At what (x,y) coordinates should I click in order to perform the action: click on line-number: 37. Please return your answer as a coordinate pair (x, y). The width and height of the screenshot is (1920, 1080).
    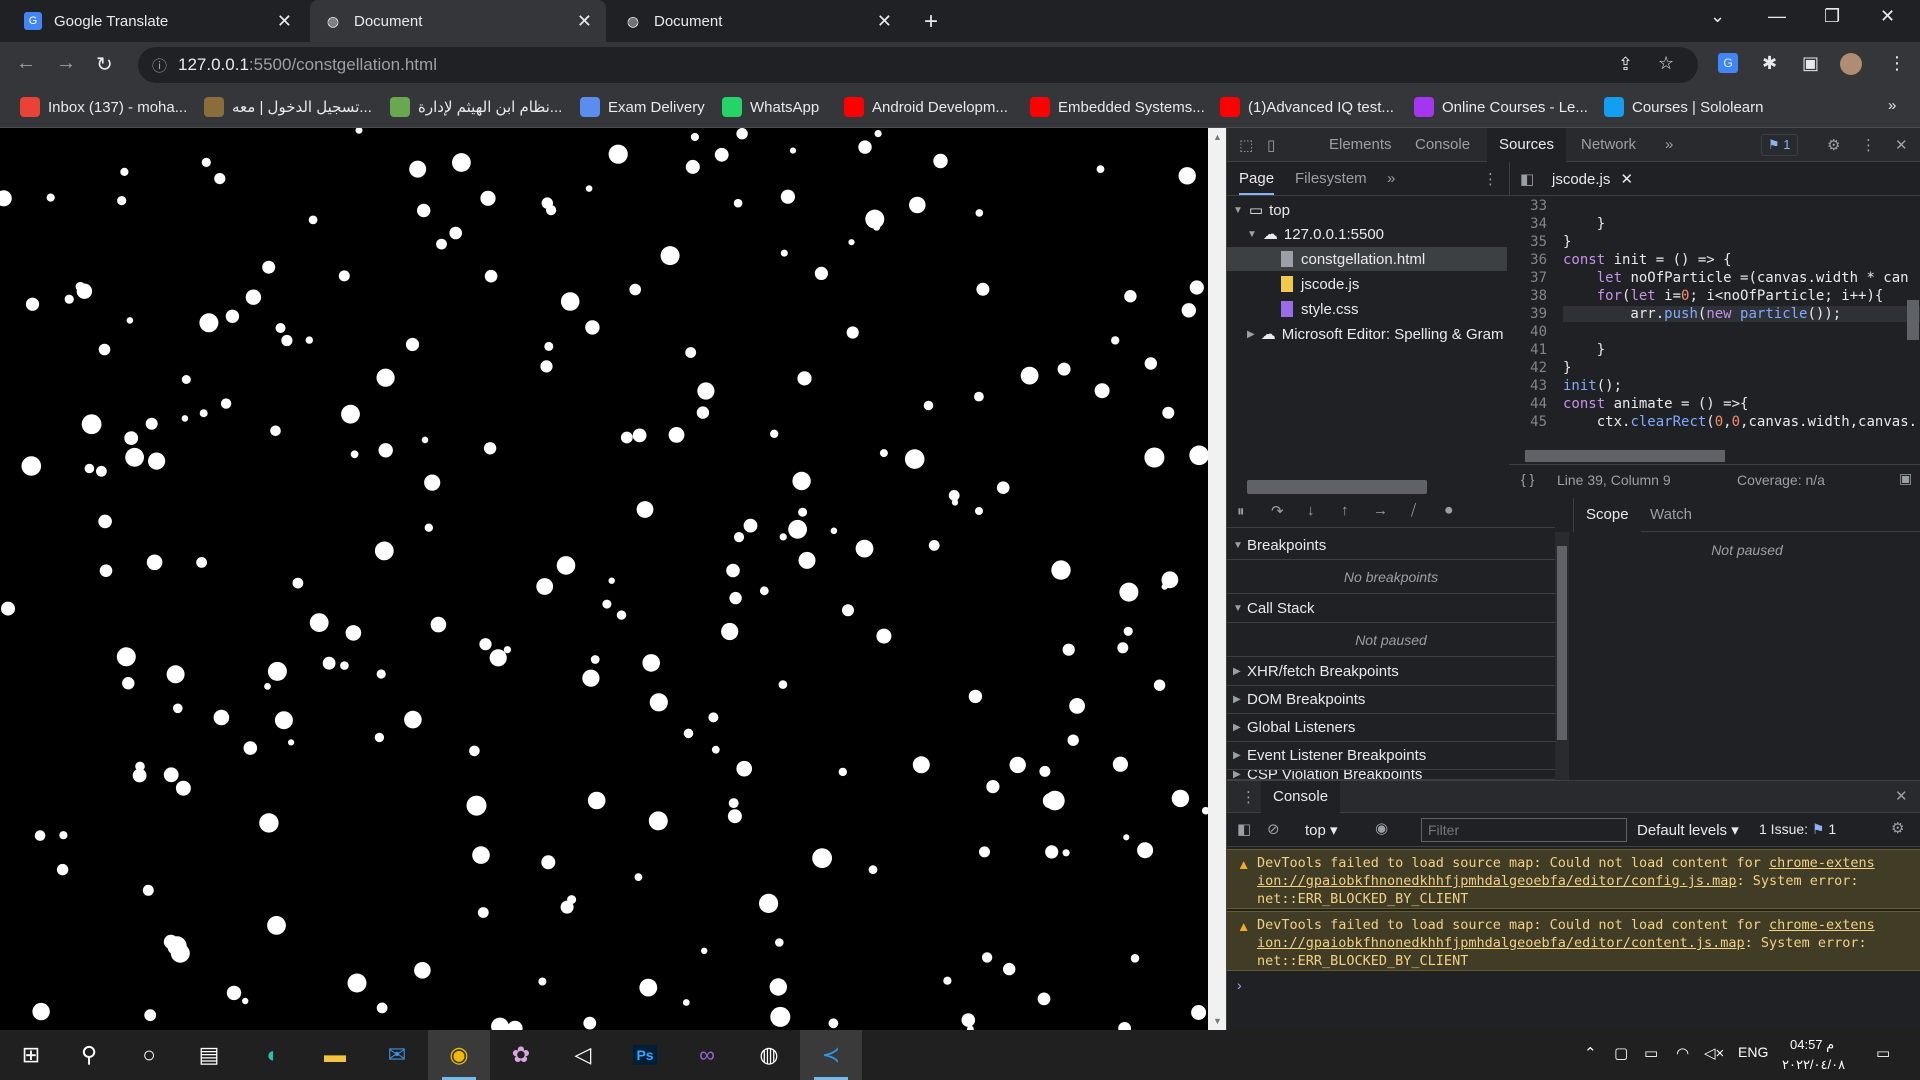
    Looking at the image, I should click on (1531, 278).